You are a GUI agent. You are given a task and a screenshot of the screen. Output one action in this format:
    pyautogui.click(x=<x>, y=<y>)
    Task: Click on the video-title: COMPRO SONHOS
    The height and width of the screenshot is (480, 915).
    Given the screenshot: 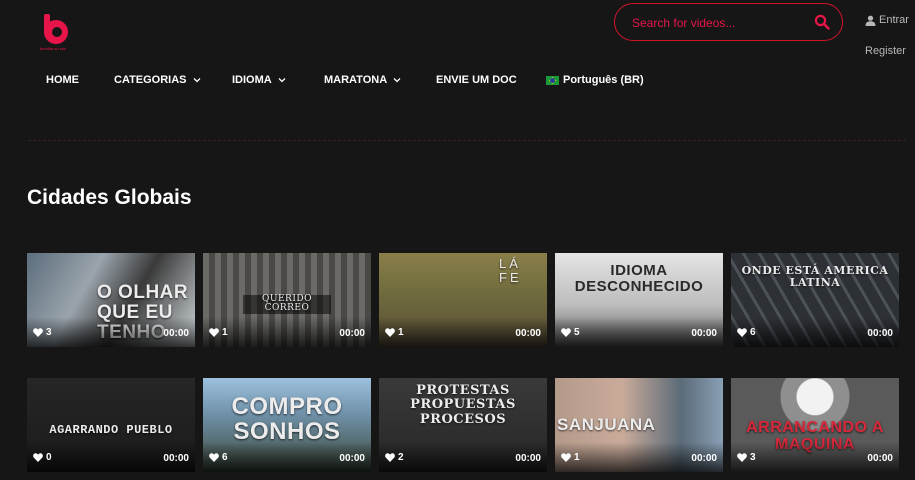 What is the action you would take?
    pyautogui.click(x=287, y=419)
    